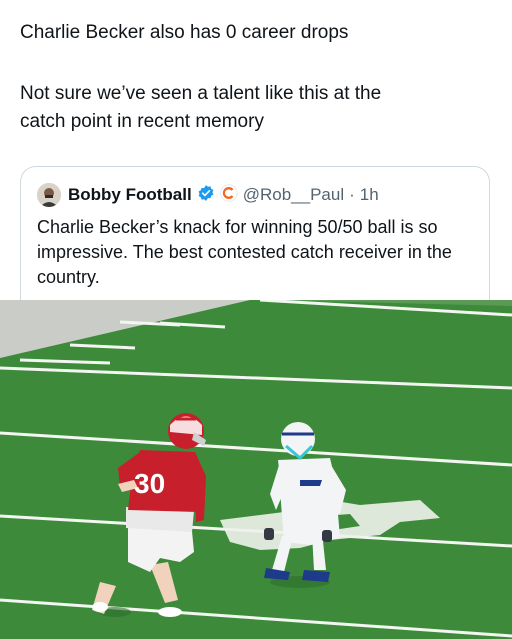  What do you see at coordinates (229, 195) in the screenshot?
I see `team-logo-icon` at bounding box center [229, 195].